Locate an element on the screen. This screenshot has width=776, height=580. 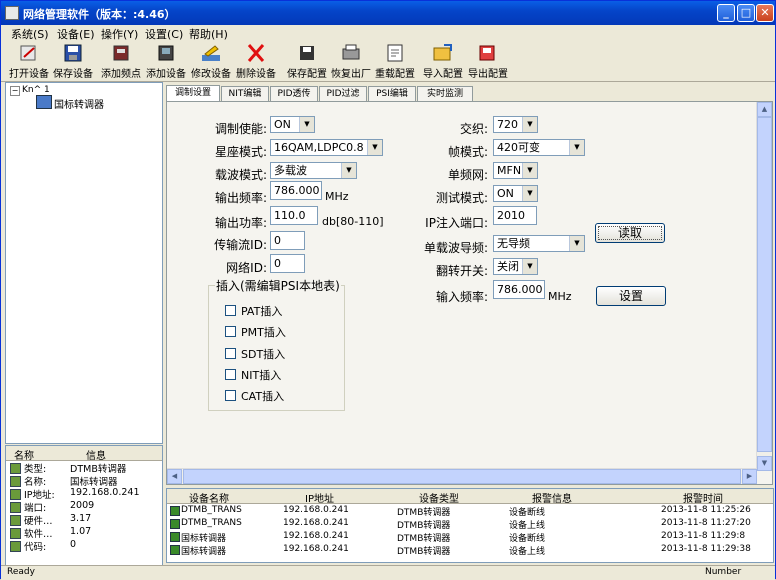
pmt-insert-checkbox: PMT插入 is located at coordinates (255, 332).